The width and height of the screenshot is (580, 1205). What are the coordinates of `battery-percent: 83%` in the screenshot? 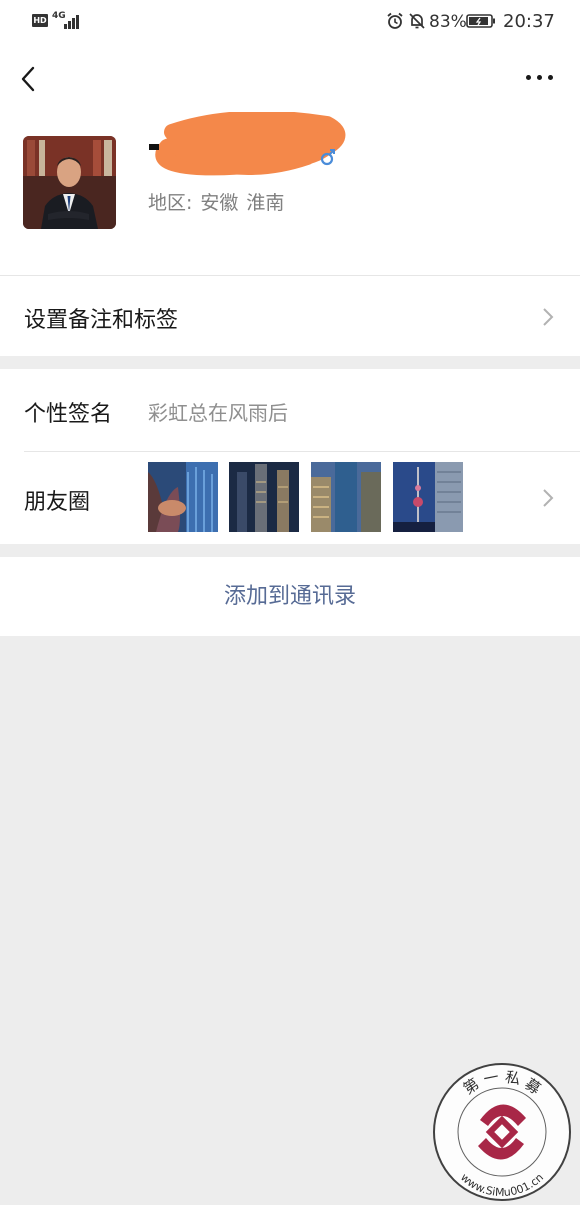 It's located at (448, 22).